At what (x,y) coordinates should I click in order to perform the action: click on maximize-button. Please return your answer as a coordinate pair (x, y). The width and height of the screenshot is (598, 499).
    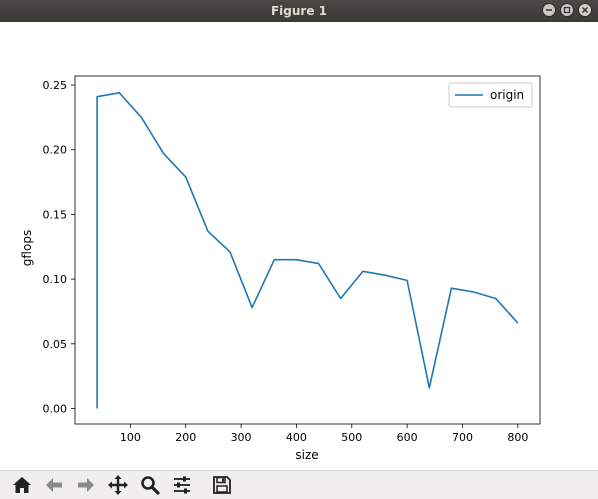
    Looking at the image, I should click on (567, 10).